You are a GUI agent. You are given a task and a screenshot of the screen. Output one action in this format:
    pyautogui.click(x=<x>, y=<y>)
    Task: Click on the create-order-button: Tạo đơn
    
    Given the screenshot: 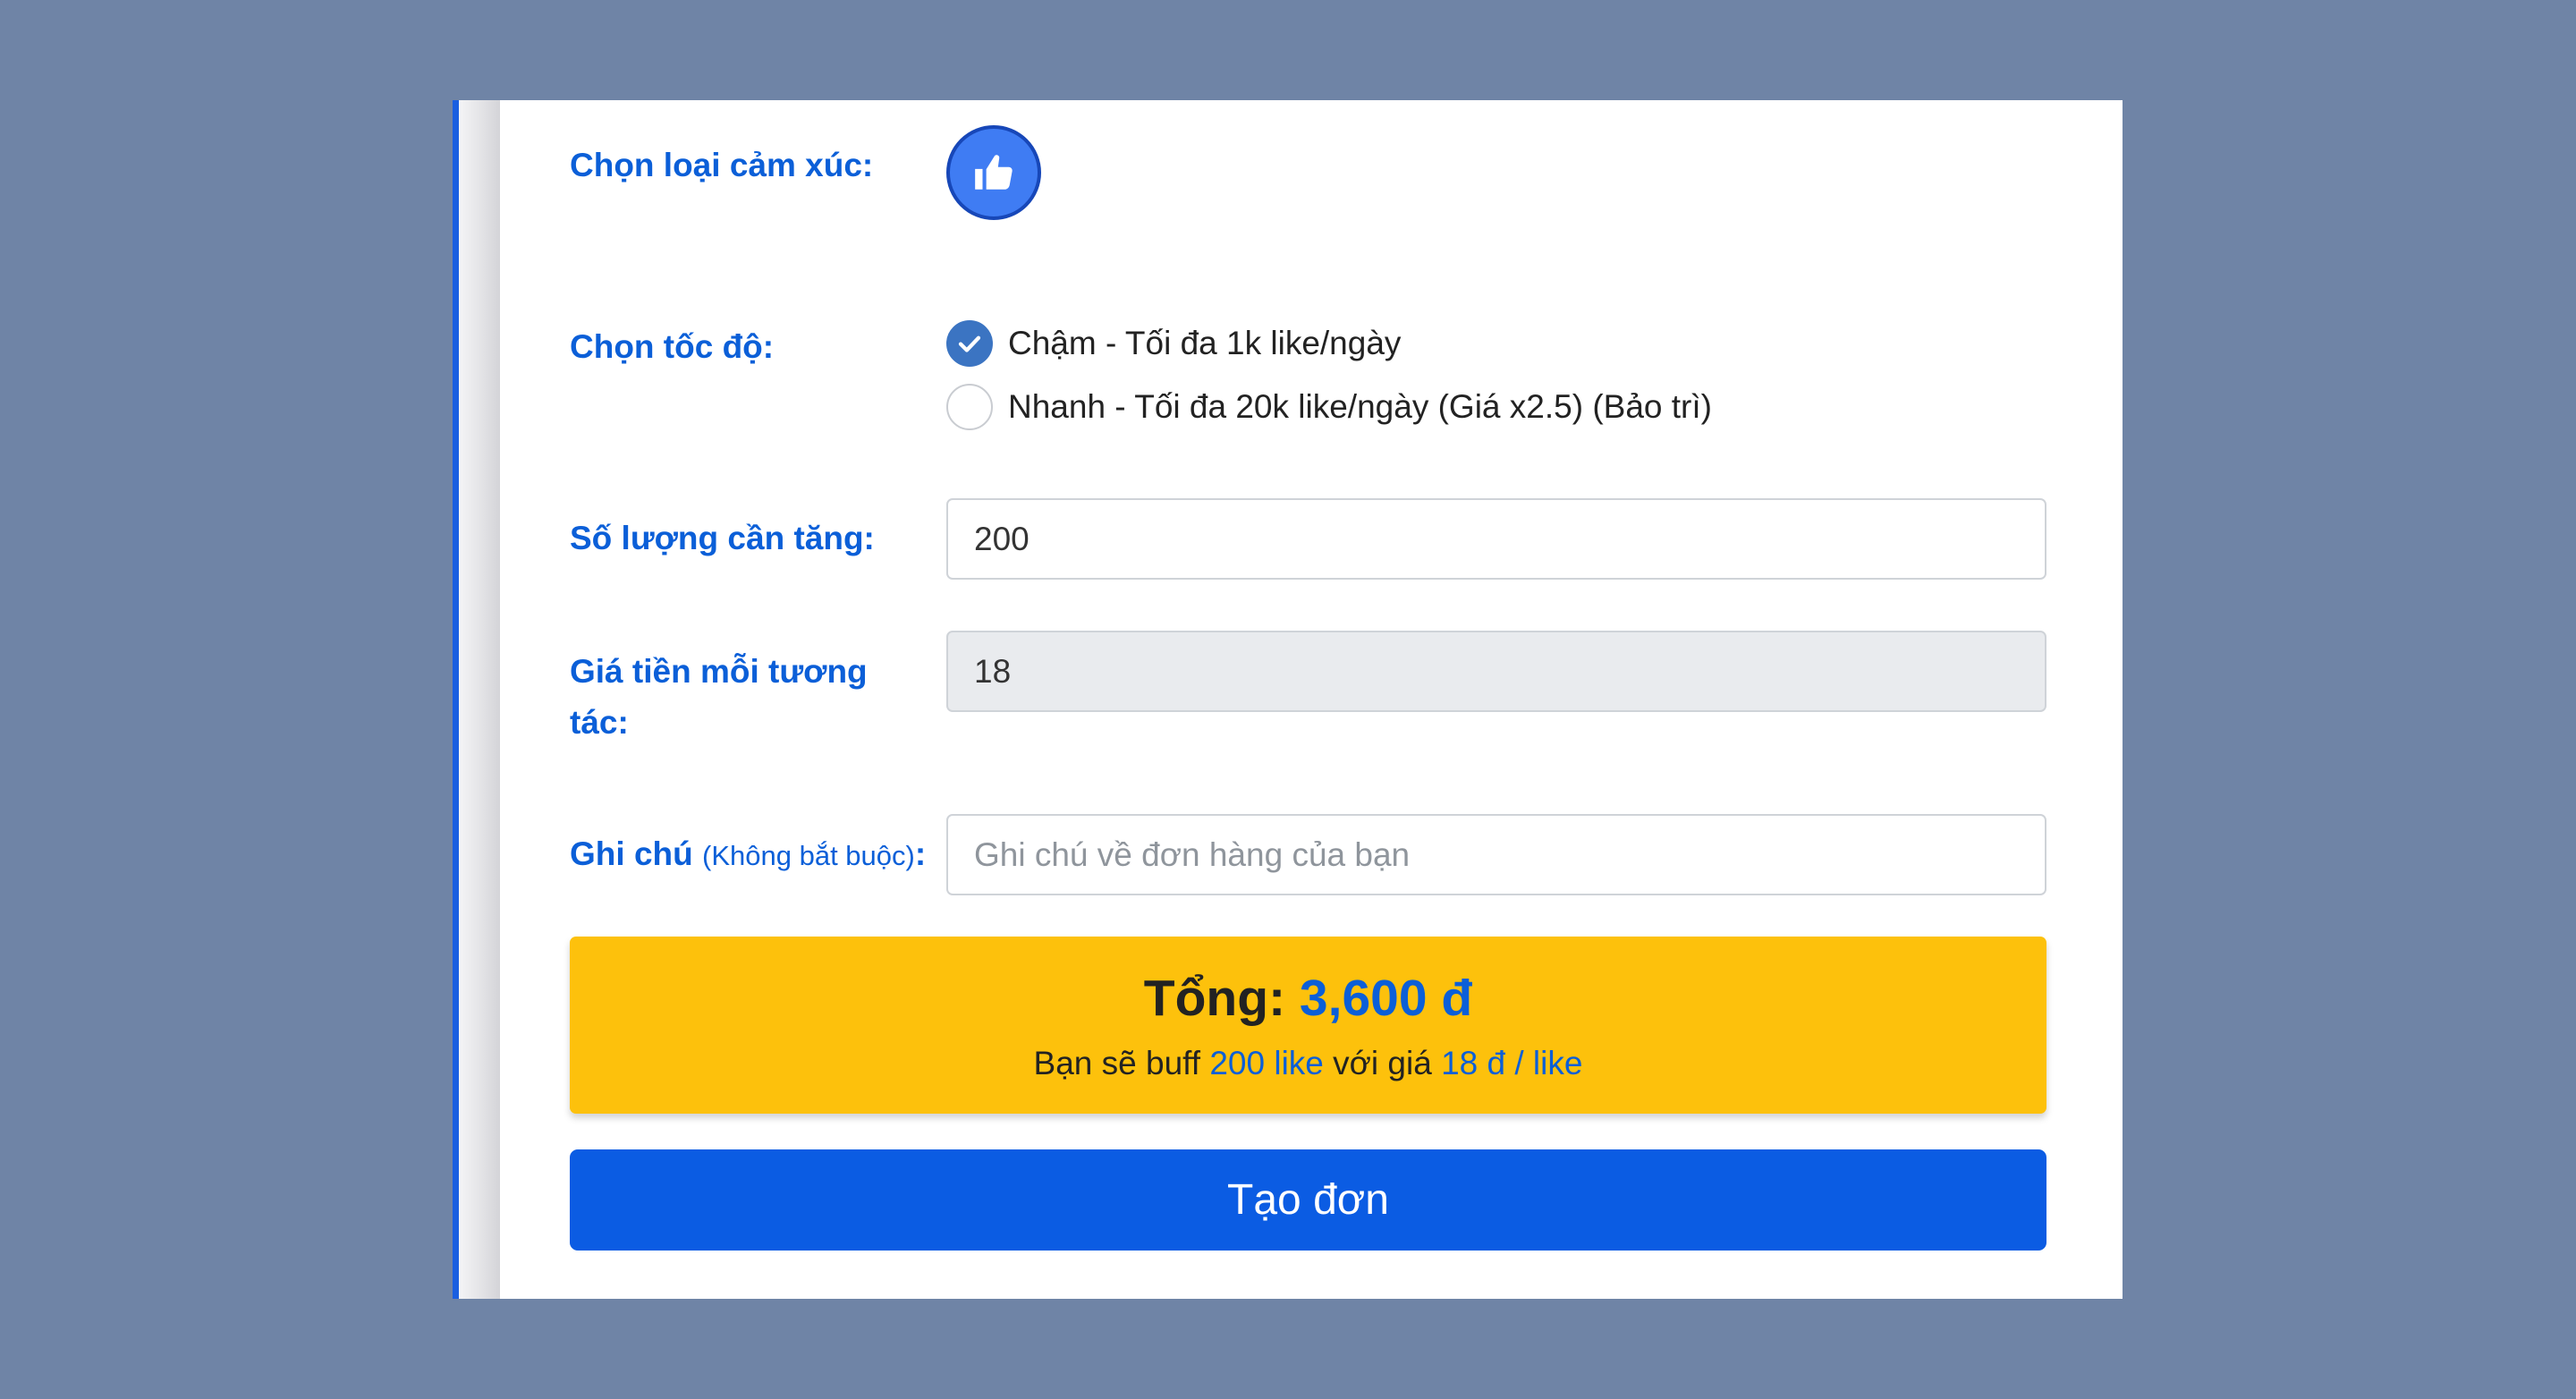 What is the action you would take?
    pyautogui.click(x=1308, y=1200)
    